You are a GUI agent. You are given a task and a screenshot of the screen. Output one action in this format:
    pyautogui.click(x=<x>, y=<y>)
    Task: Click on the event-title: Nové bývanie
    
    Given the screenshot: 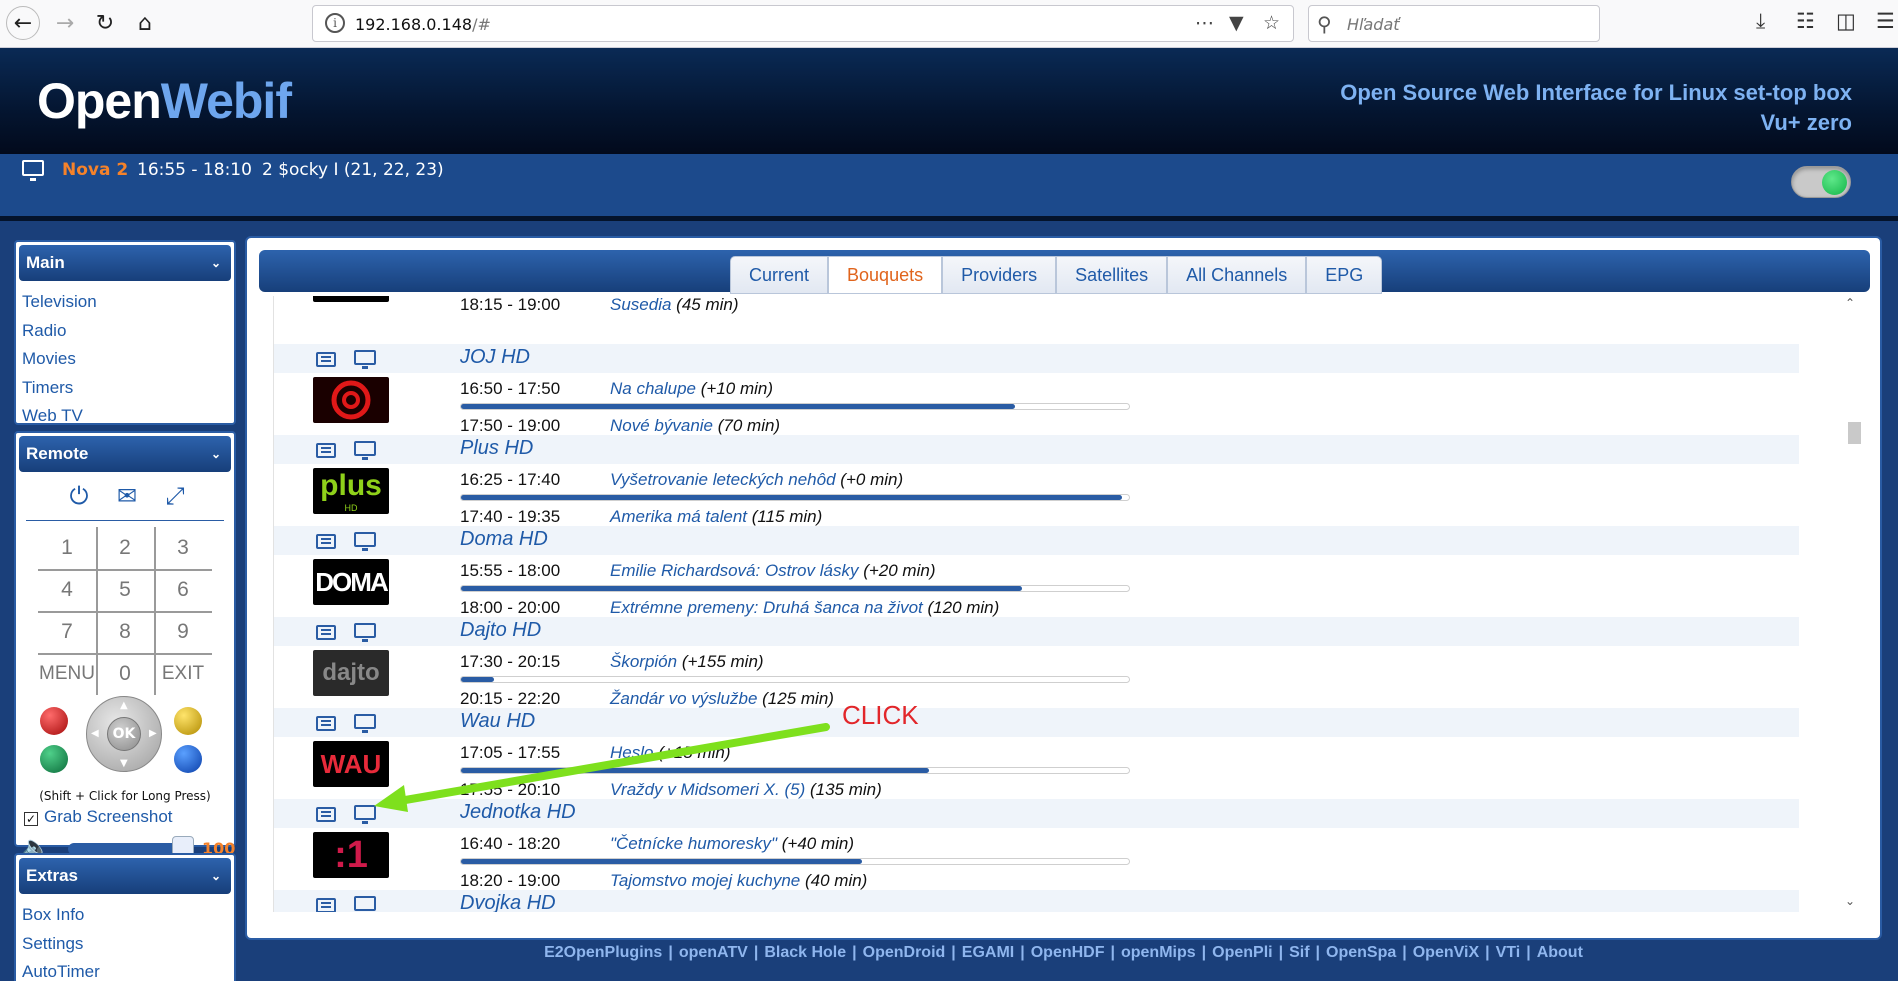 What is the action you would take?
    pyautogui.click(x=661, y=425)
    